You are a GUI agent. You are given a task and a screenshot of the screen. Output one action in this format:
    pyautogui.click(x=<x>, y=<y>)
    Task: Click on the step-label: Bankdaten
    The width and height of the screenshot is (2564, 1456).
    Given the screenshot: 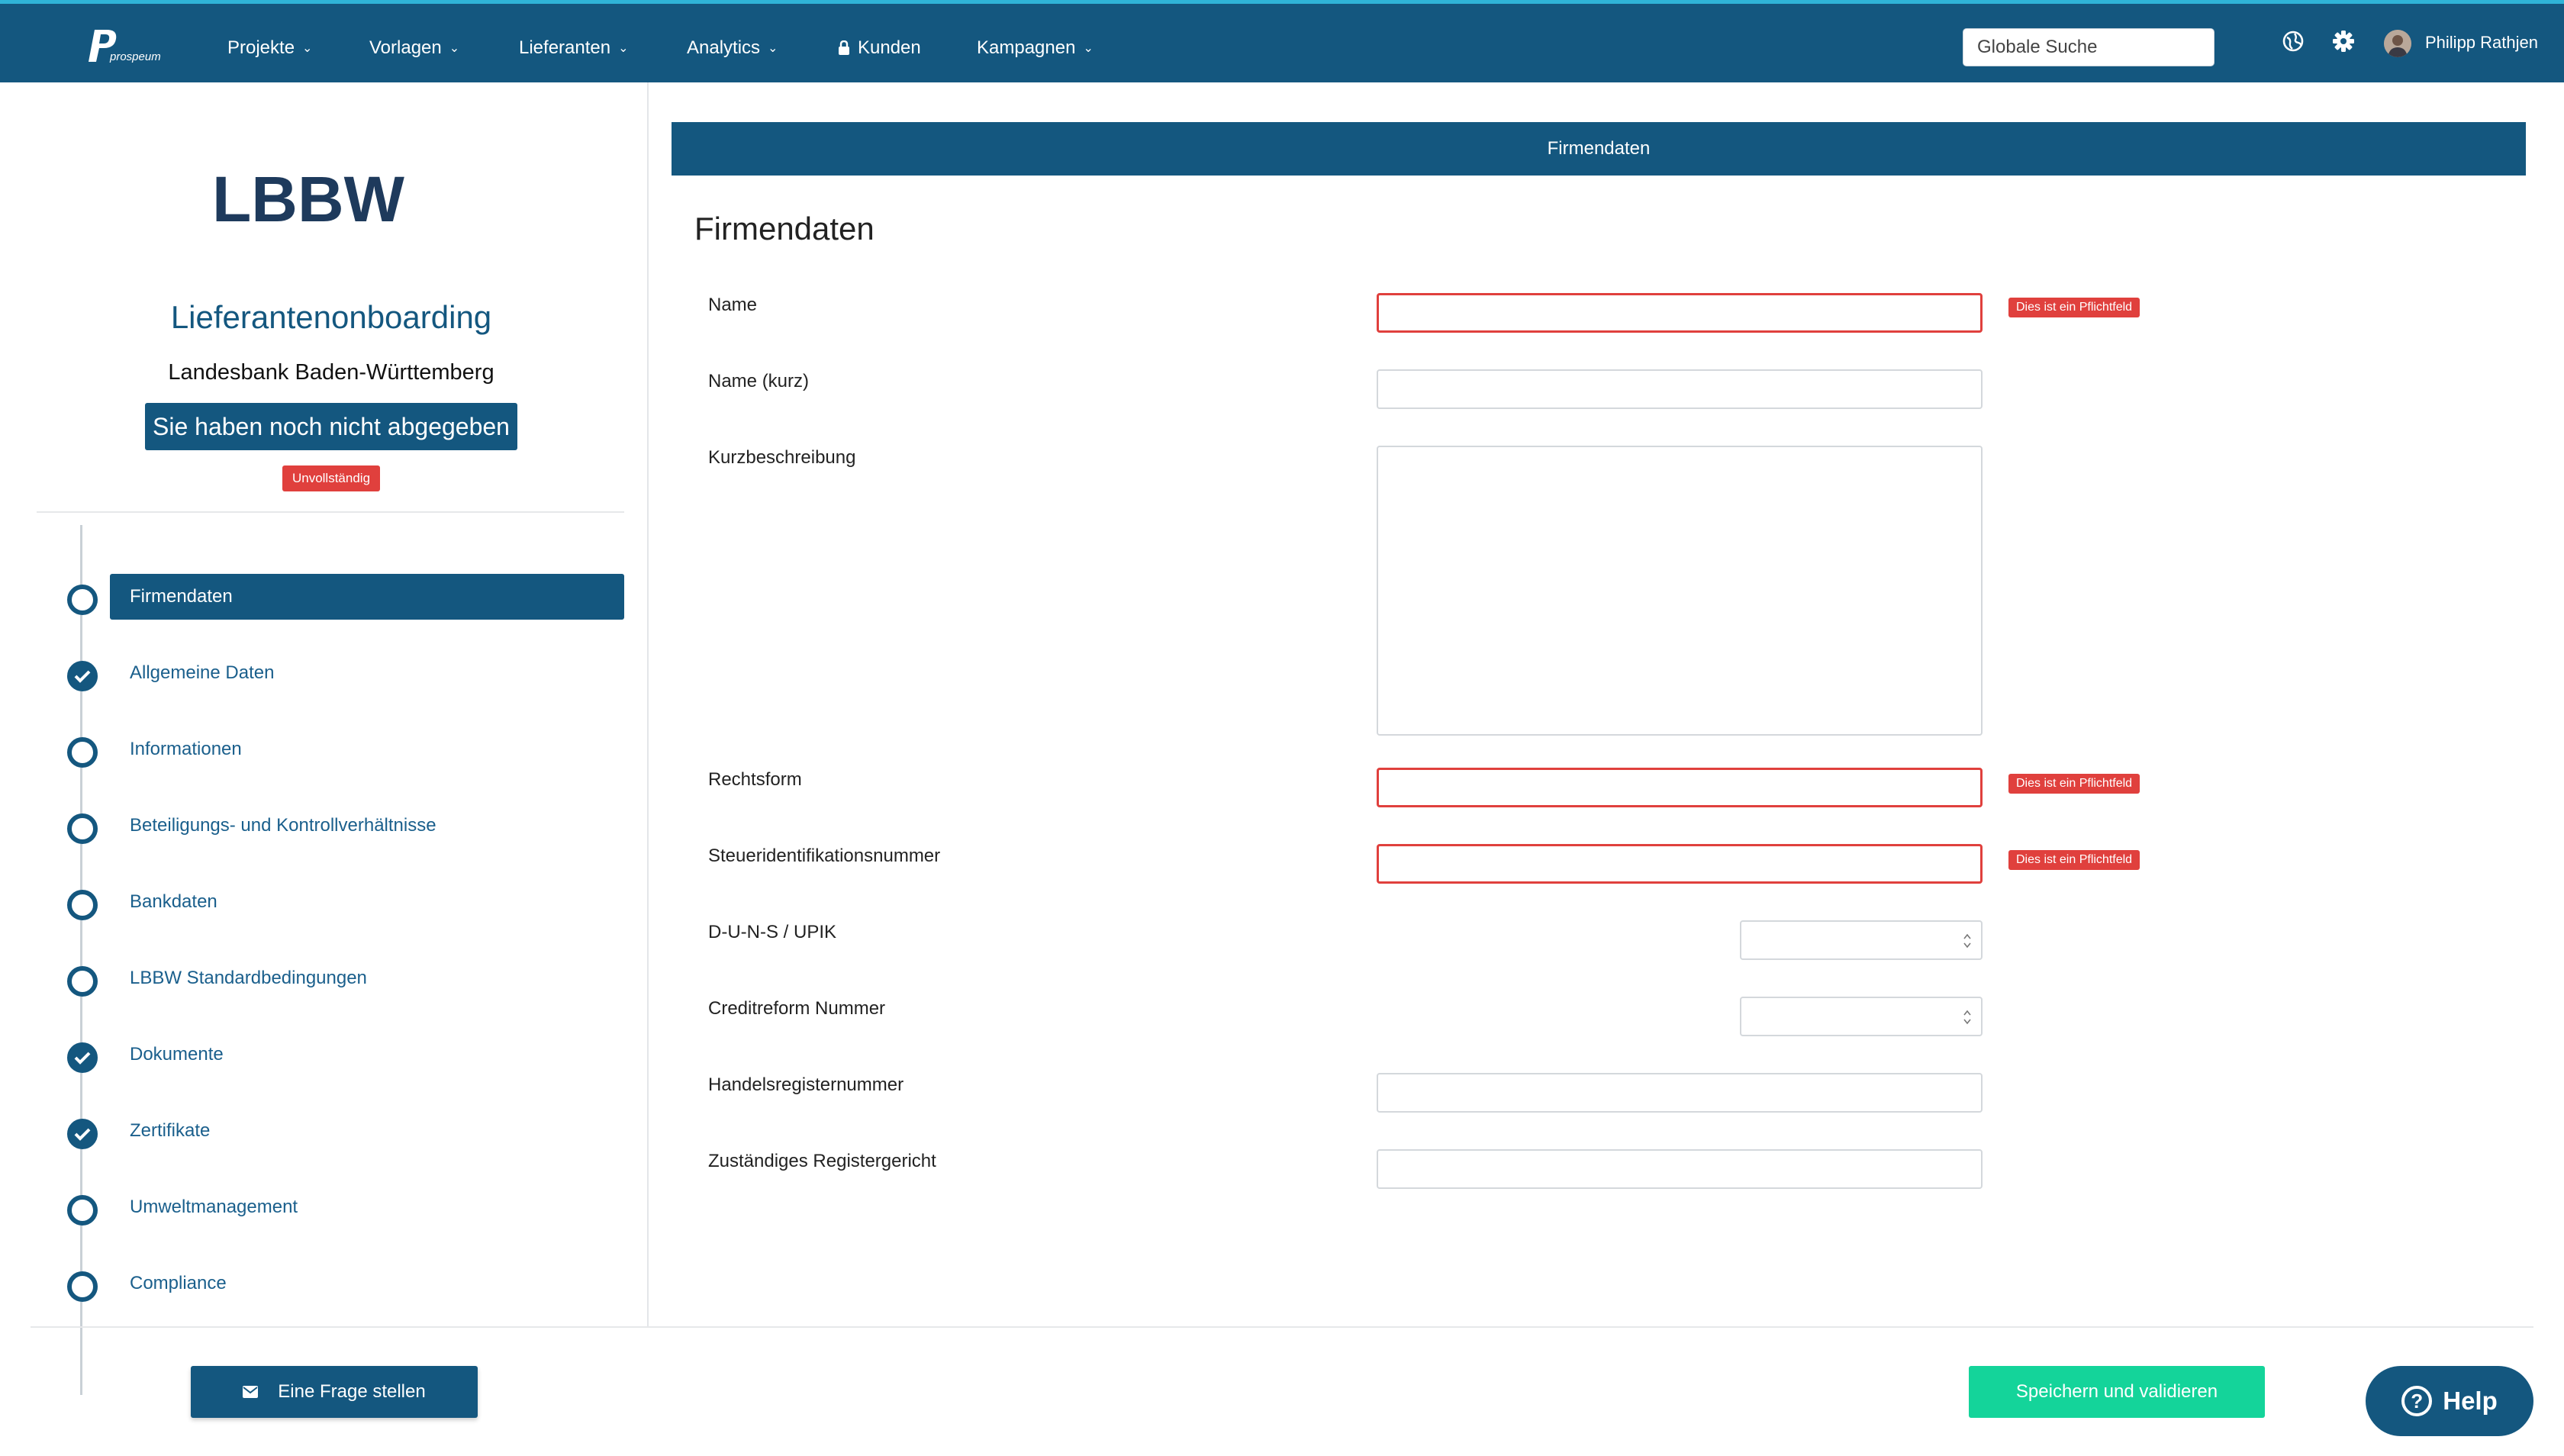 What is the action you would take?
    pyautogui.click(x=173, y=901)
    